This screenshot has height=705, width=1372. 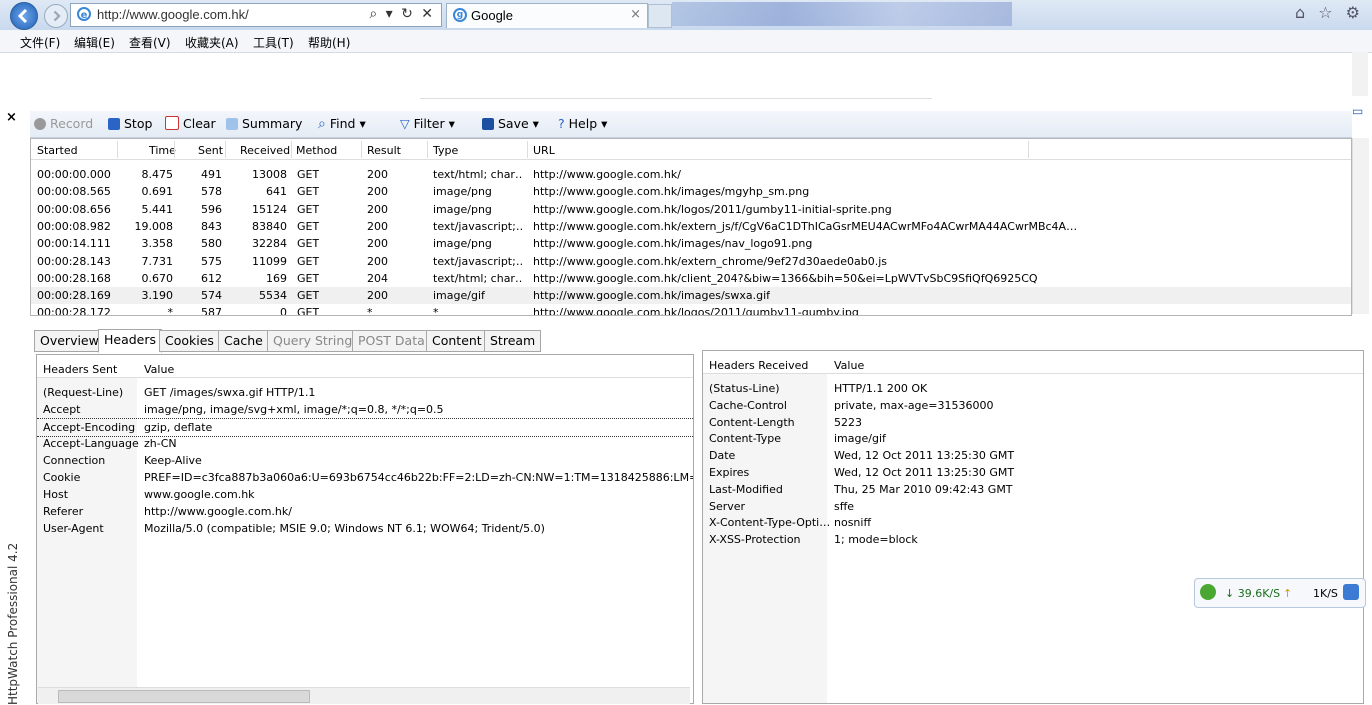 I want to click on tab-overview: Overview, so click(x=69, y=341).